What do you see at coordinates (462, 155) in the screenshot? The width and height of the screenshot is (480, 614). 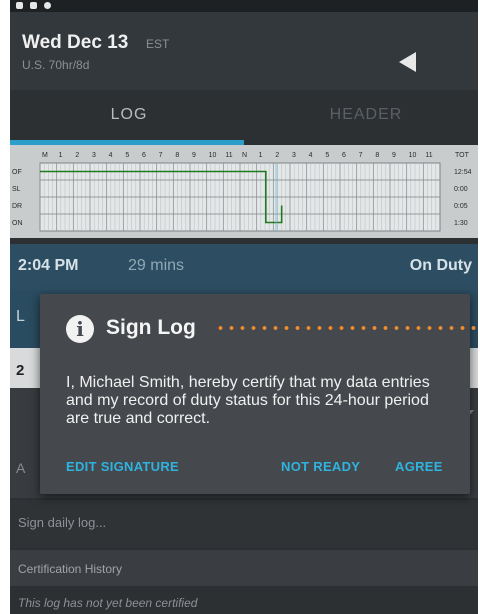 I see `graph-total-header: TOT` at bounding box center [462, 155].